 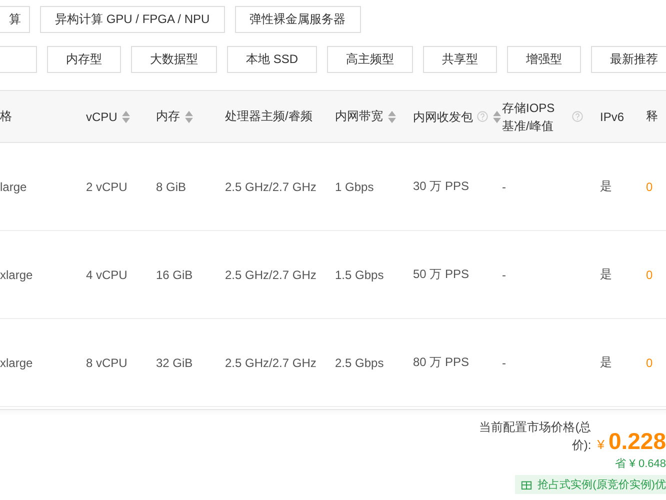 What do you see at coordinates (370, 59) in the screenshot?
I see `type-tab: 高主频型` at bounding box center [370, 59].